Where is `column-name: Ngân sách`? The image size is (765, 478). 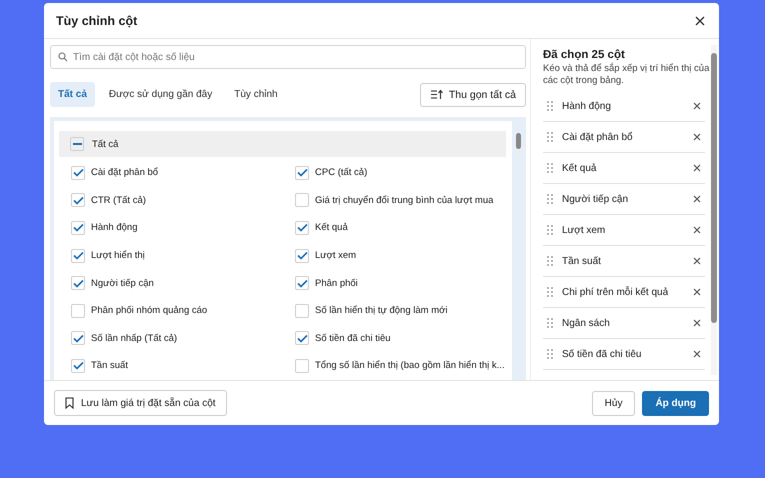
column-name: Ngân sách is located at coordinates (586, 323).